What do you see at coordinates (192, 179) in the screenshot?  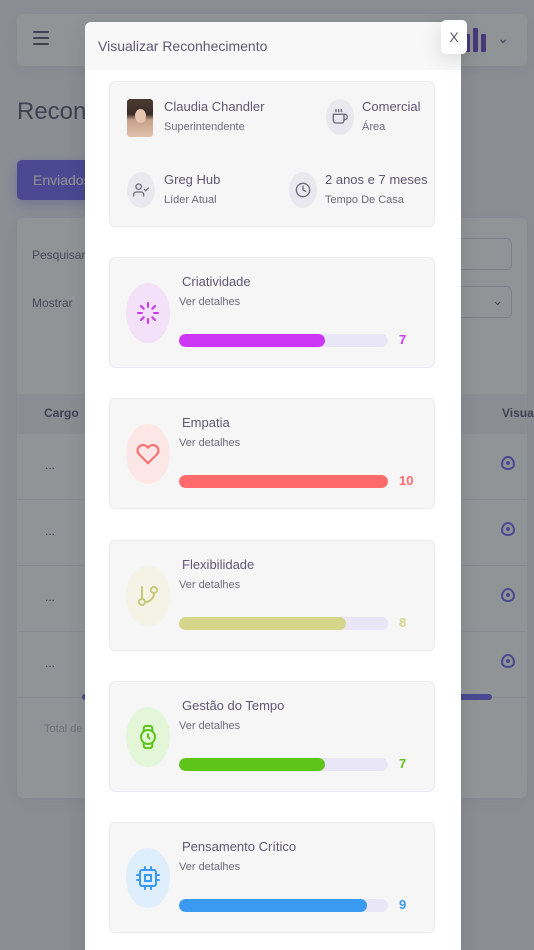 I see `leader-name: Greg Hub` at bounding box center [192, 179].